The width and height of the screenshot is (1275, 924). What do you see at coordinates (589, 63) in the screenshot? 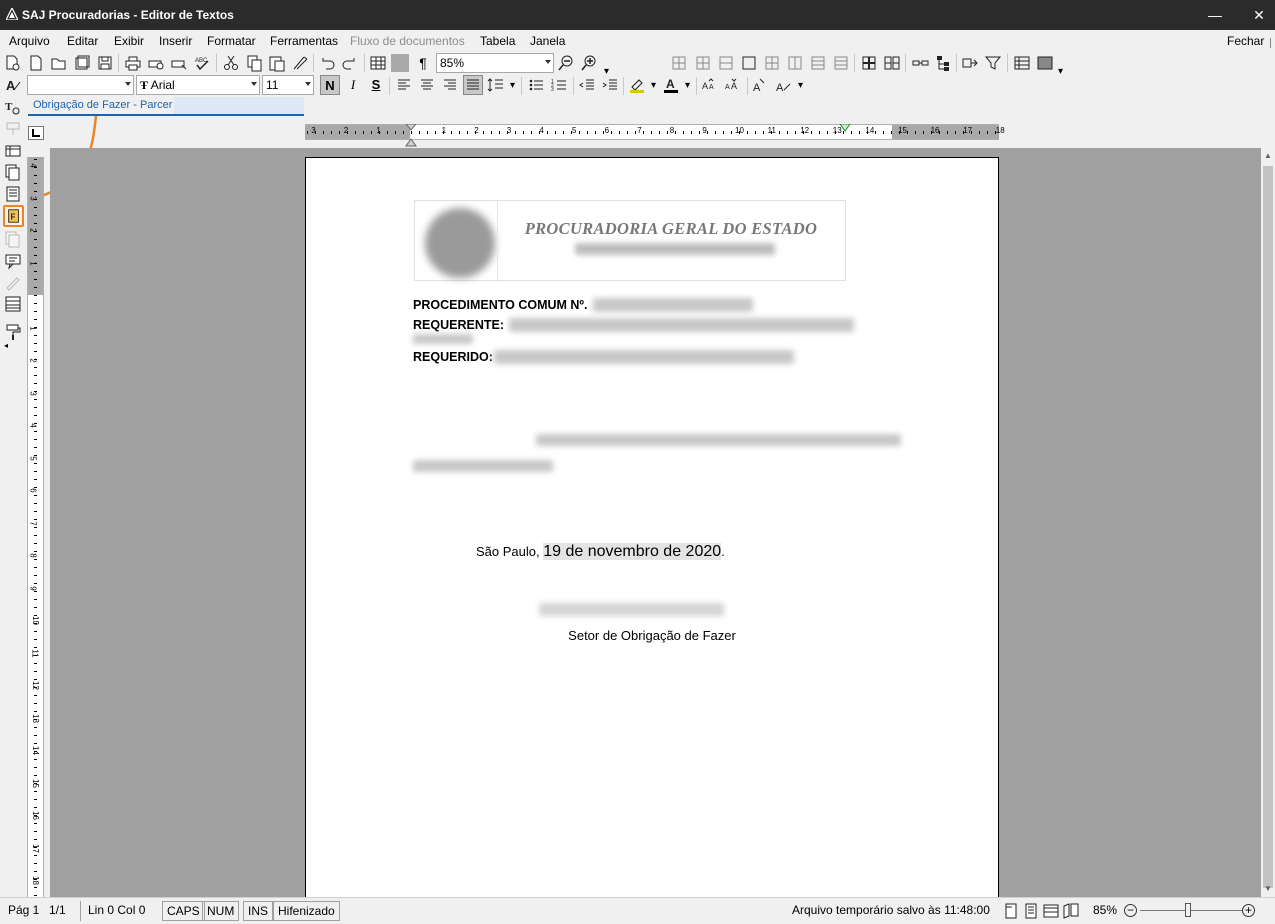
I see `zoom-in-icon` at bounding box center [589, 63].